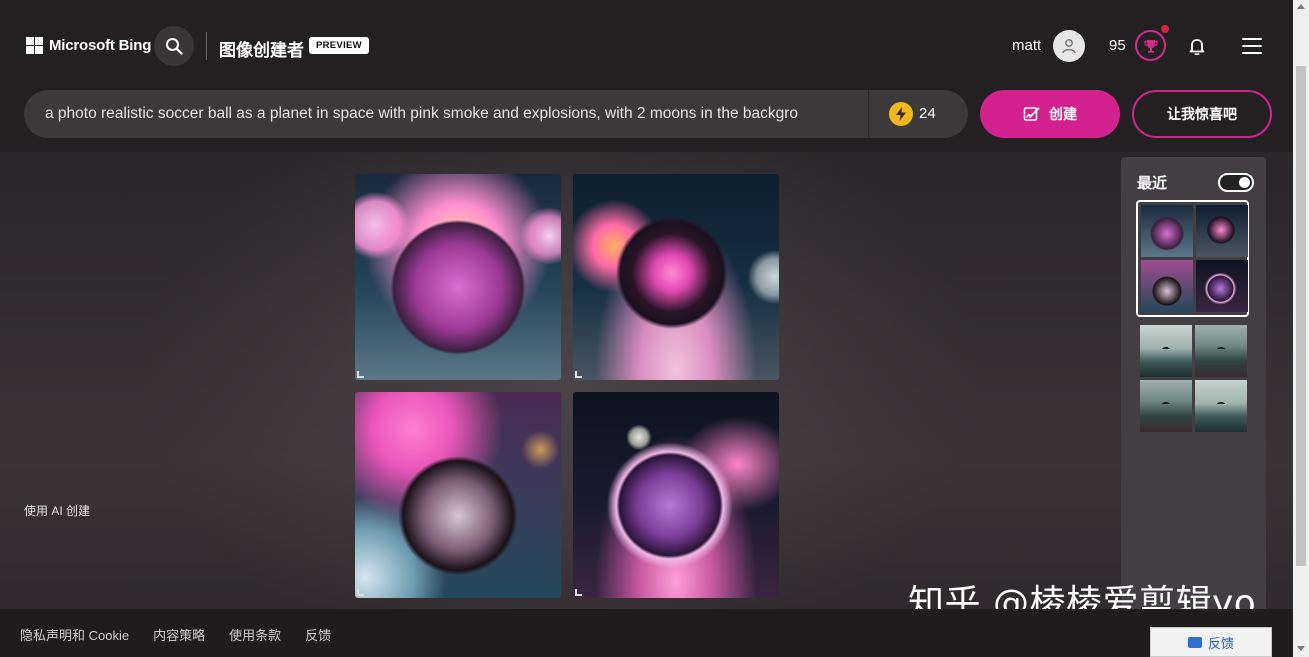  What do you see at coordinates (1026, 45) in the screenshot?
I see `user-name: matt` at bounding box center [1026, 45].